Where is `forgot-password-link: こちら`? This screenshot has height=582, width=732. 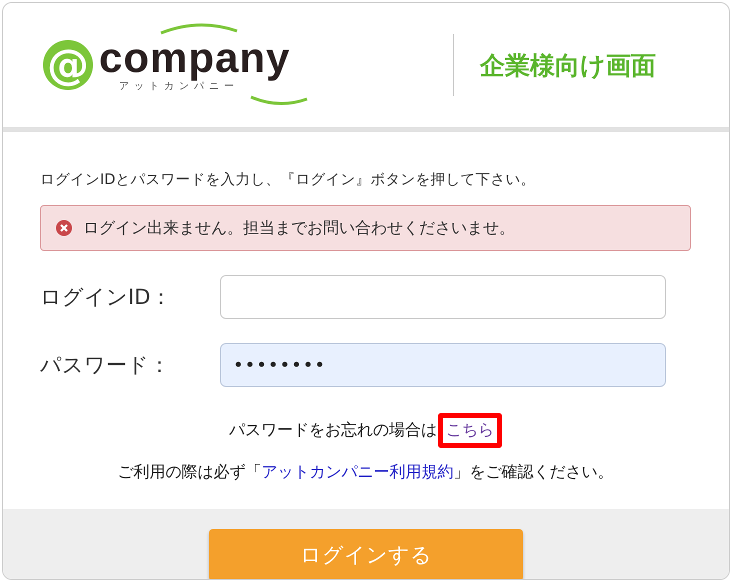
forgot-password-link: こちら is located at coordinates (470, 430).